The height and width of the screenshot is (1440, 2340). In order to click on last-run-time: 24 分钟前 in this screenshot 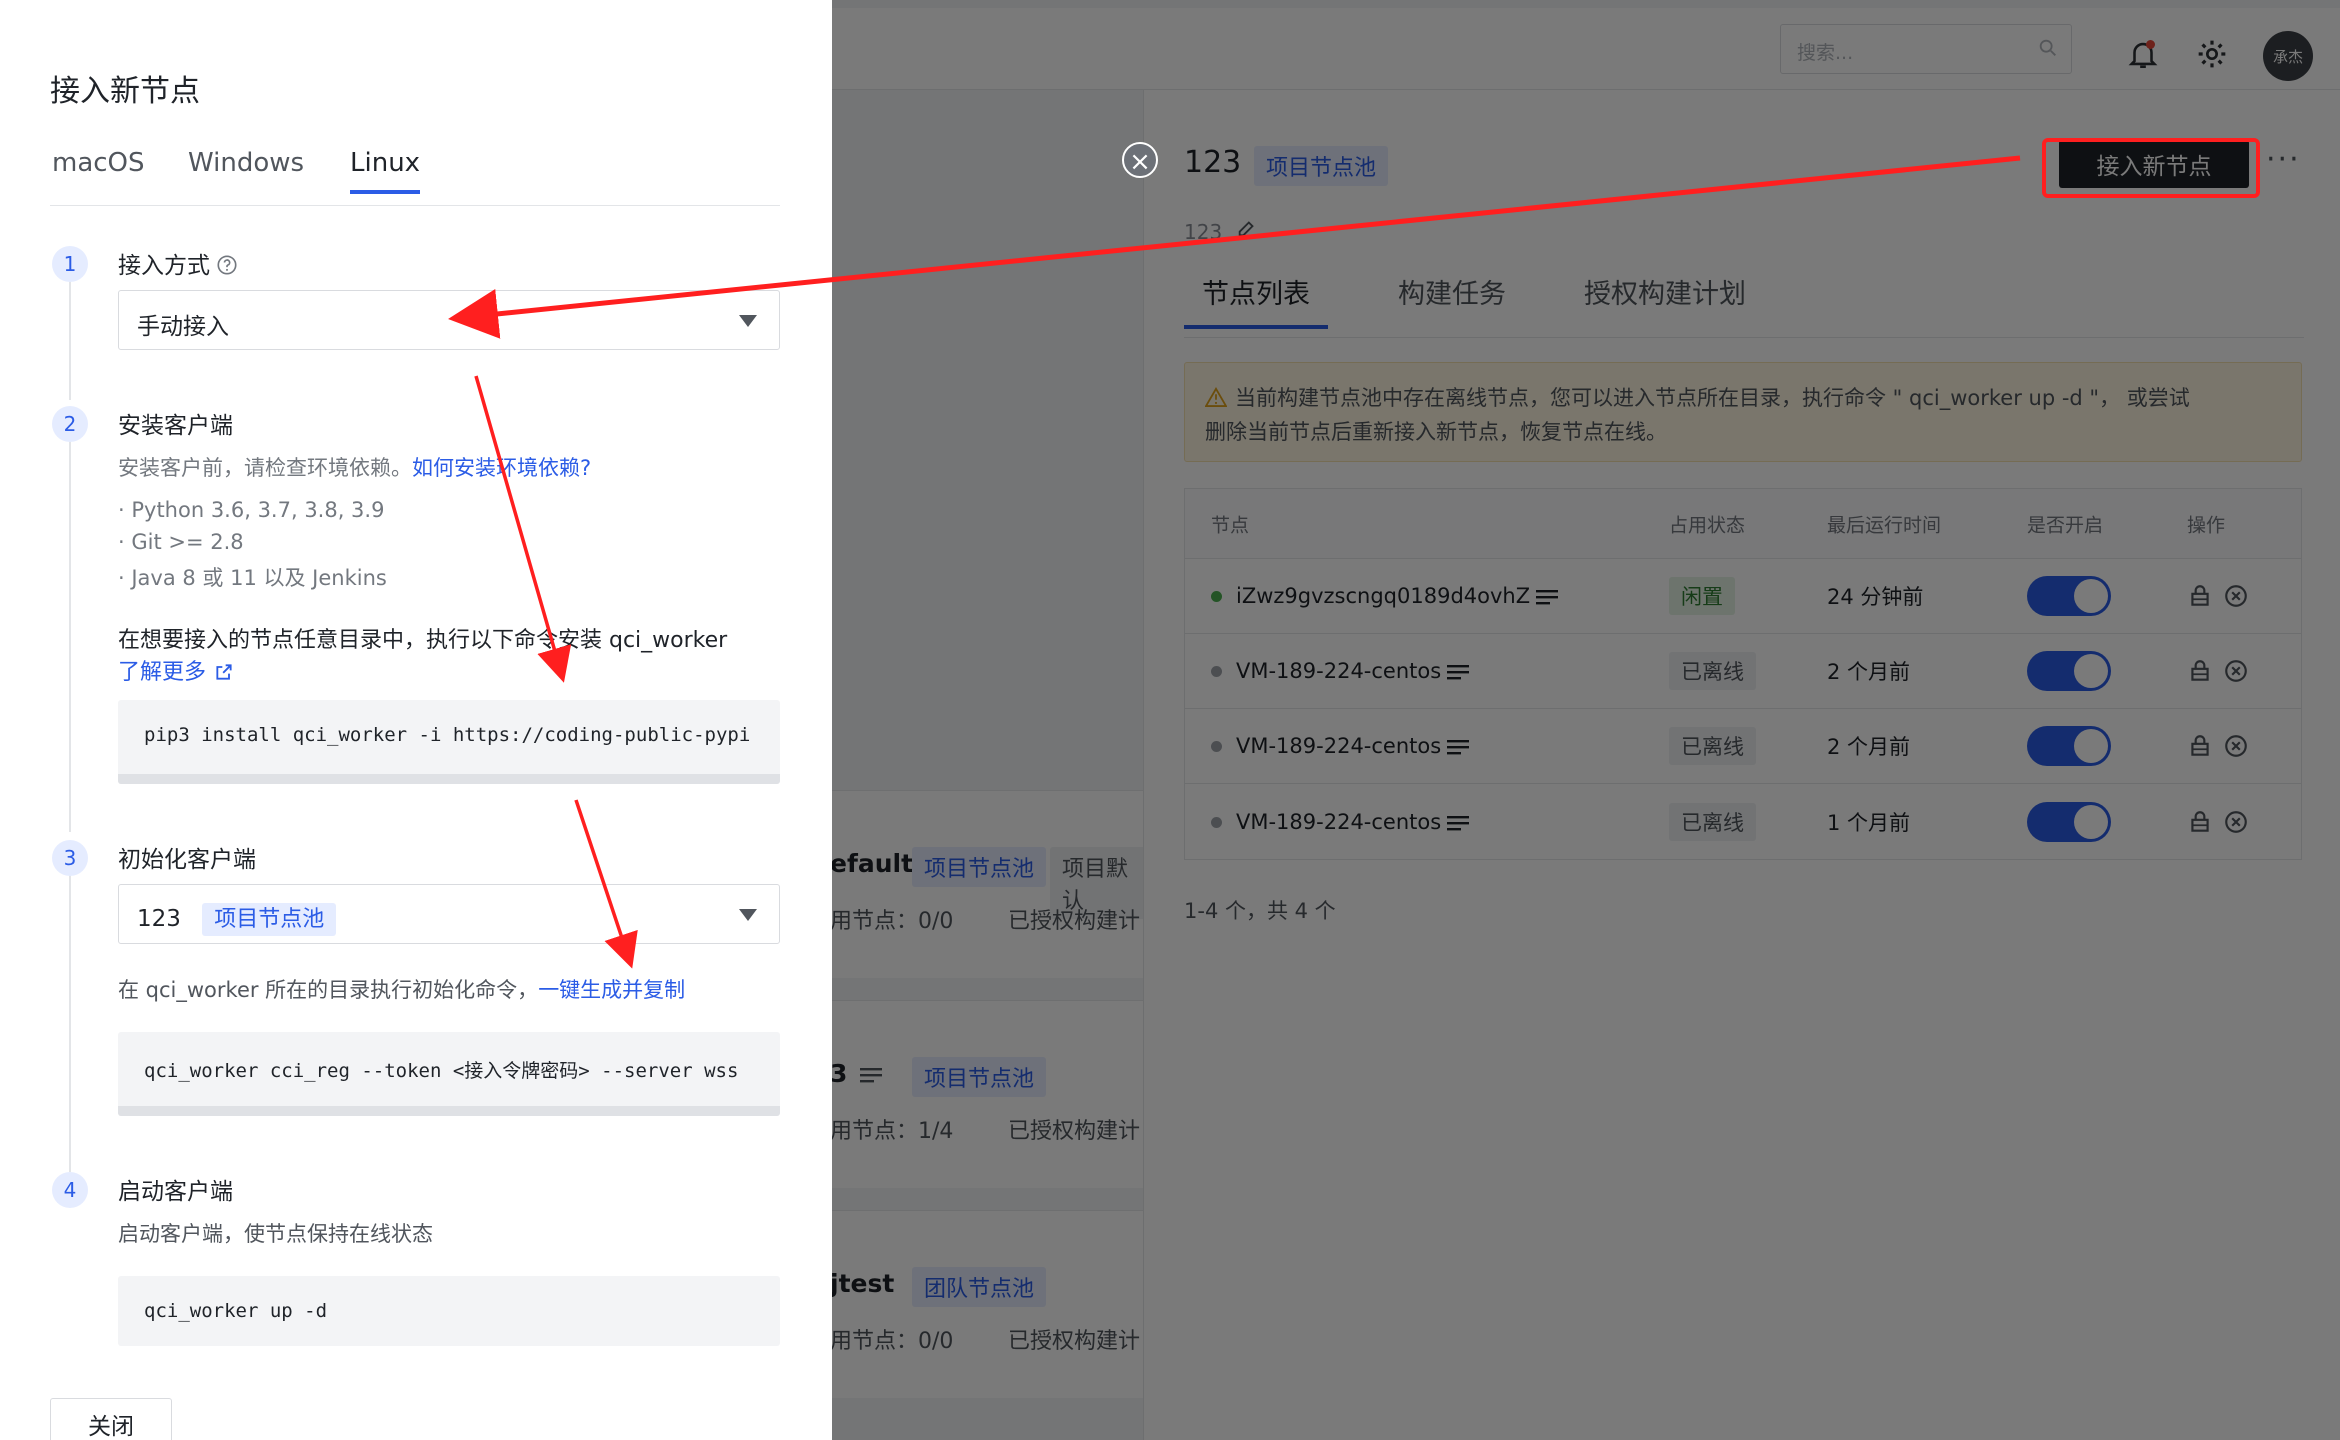, I will do `click(1875, 597)`.